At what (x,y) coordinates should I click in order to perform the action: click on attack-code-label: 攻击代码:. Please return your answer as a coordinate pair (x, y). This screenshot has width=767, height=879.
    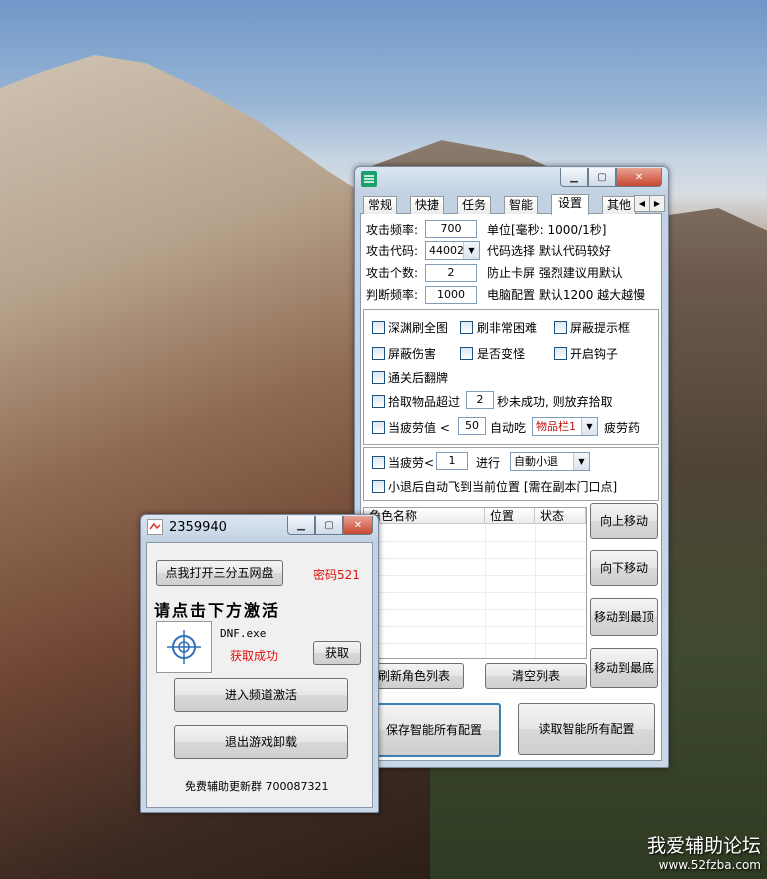
    Looking at the image, I should click on (392, 251).